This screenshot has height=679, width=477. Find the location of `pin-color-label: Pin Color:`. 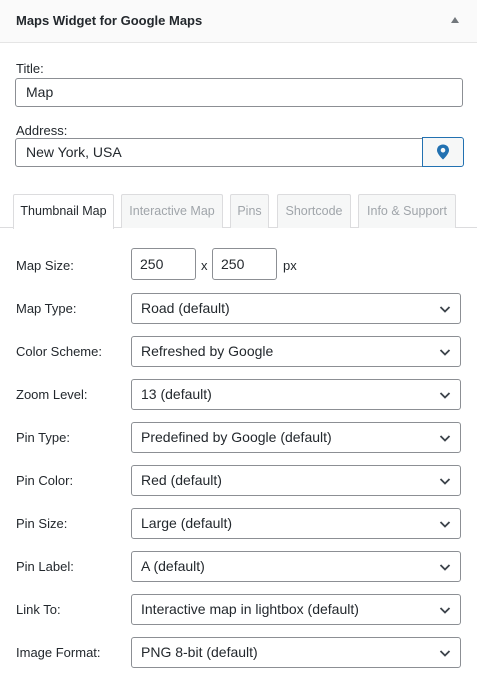

pin-color-label: Pin Color: is located at coordinates (45, 480).